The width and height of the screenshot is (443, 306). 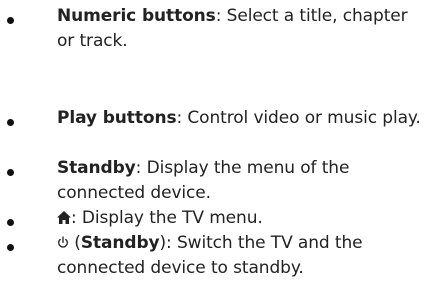 What do you see at coordinates (136, 16) in the screenshot?
I see `item-term: Numeric buttons` at bounding box center [136, 16].